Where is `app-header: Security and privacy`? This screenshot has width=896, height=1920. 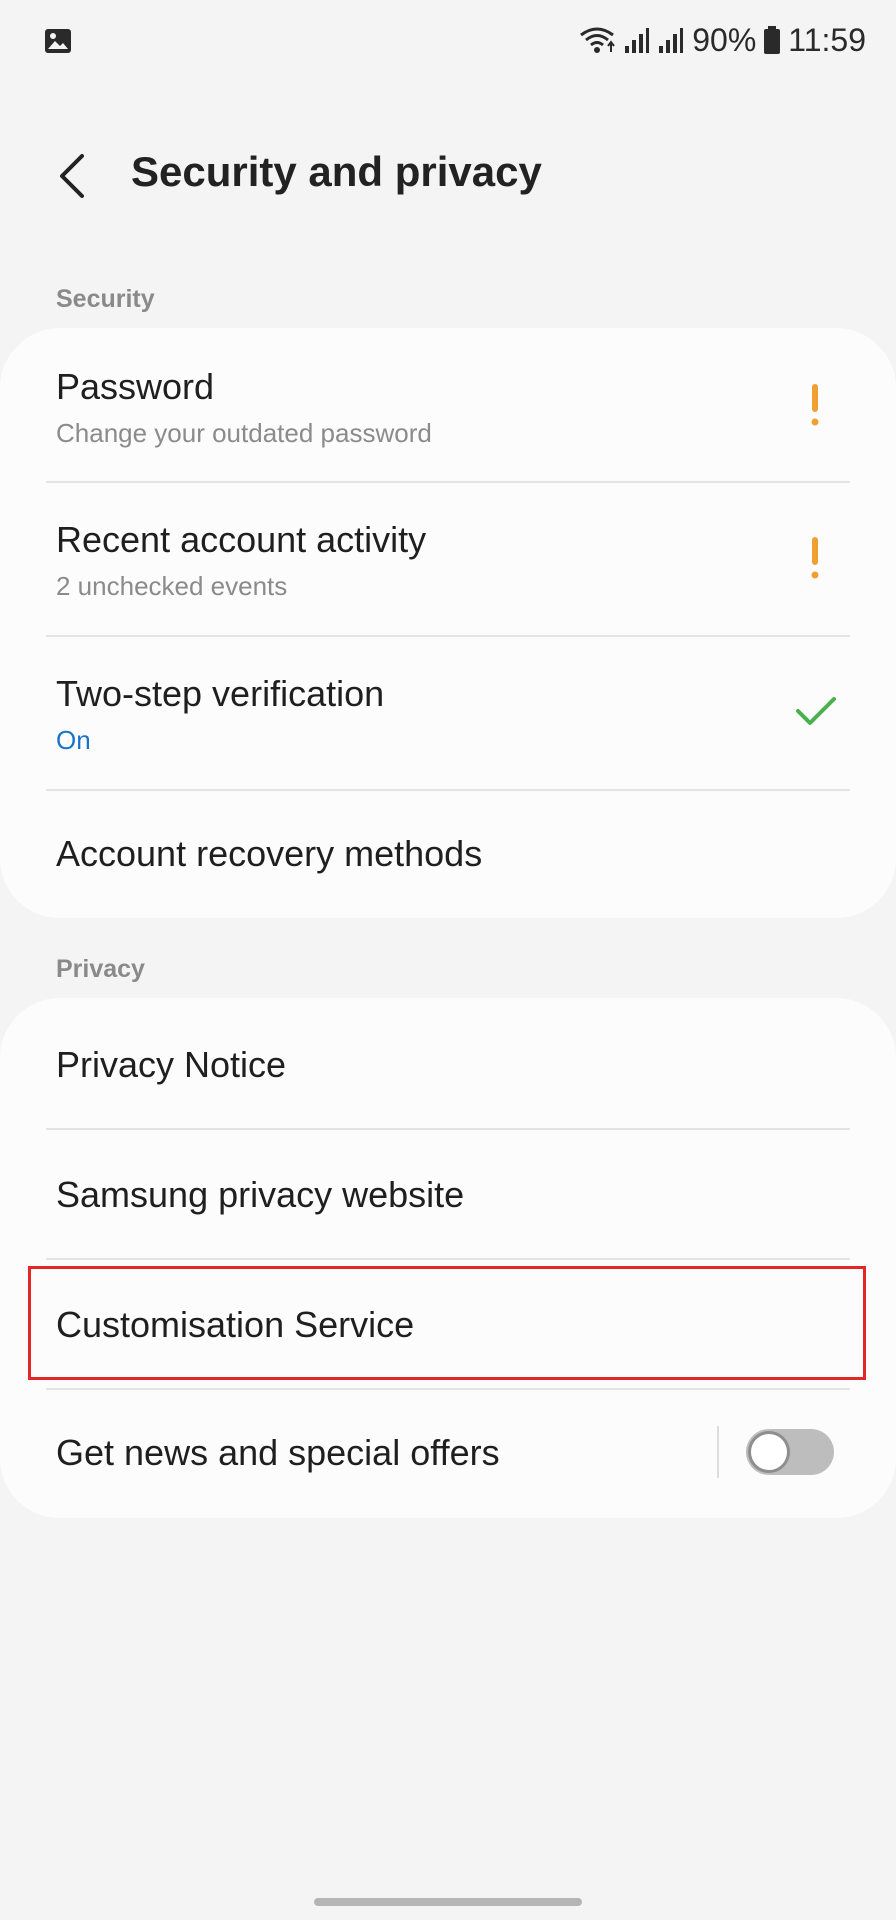
app-header: Security and privacy is located at coordinates (448, 175).